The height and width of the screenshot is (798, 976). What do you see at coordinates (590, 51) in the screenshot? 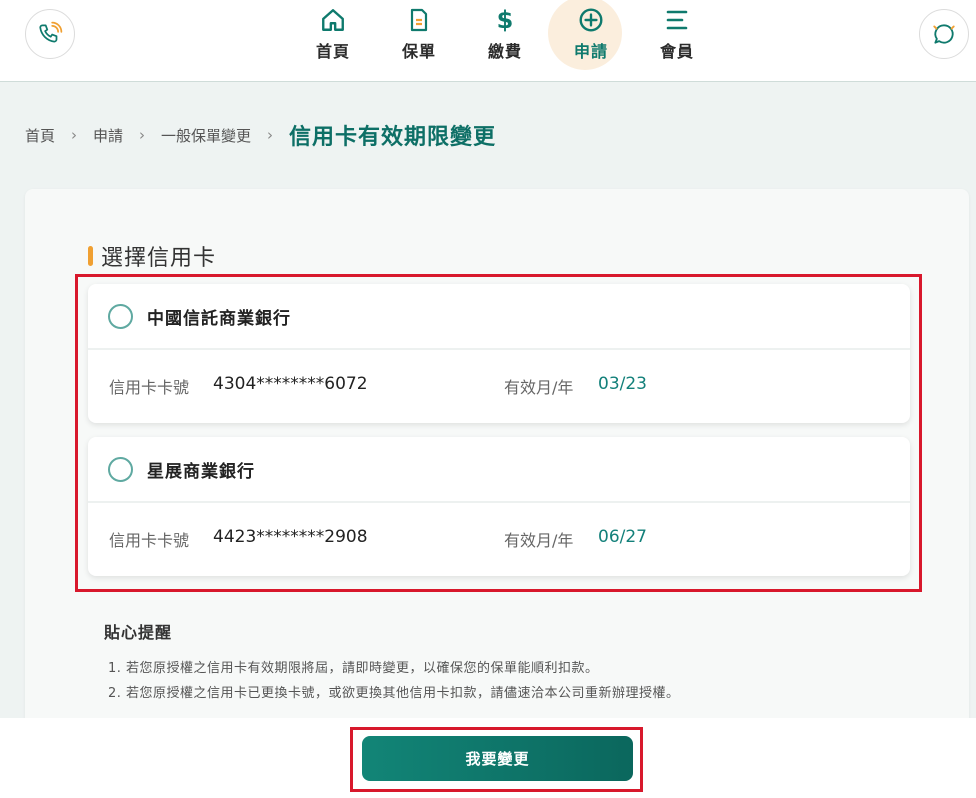
I see `nav-label: 申請` at bounding box center [590, 51].